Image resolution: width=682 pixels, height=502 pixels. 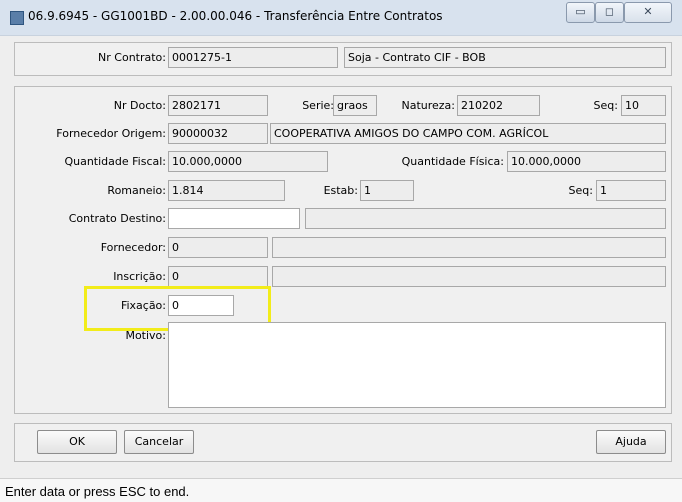 I want to click on fornecedor-label: Fornecedor:, so click(x=133, y=247).